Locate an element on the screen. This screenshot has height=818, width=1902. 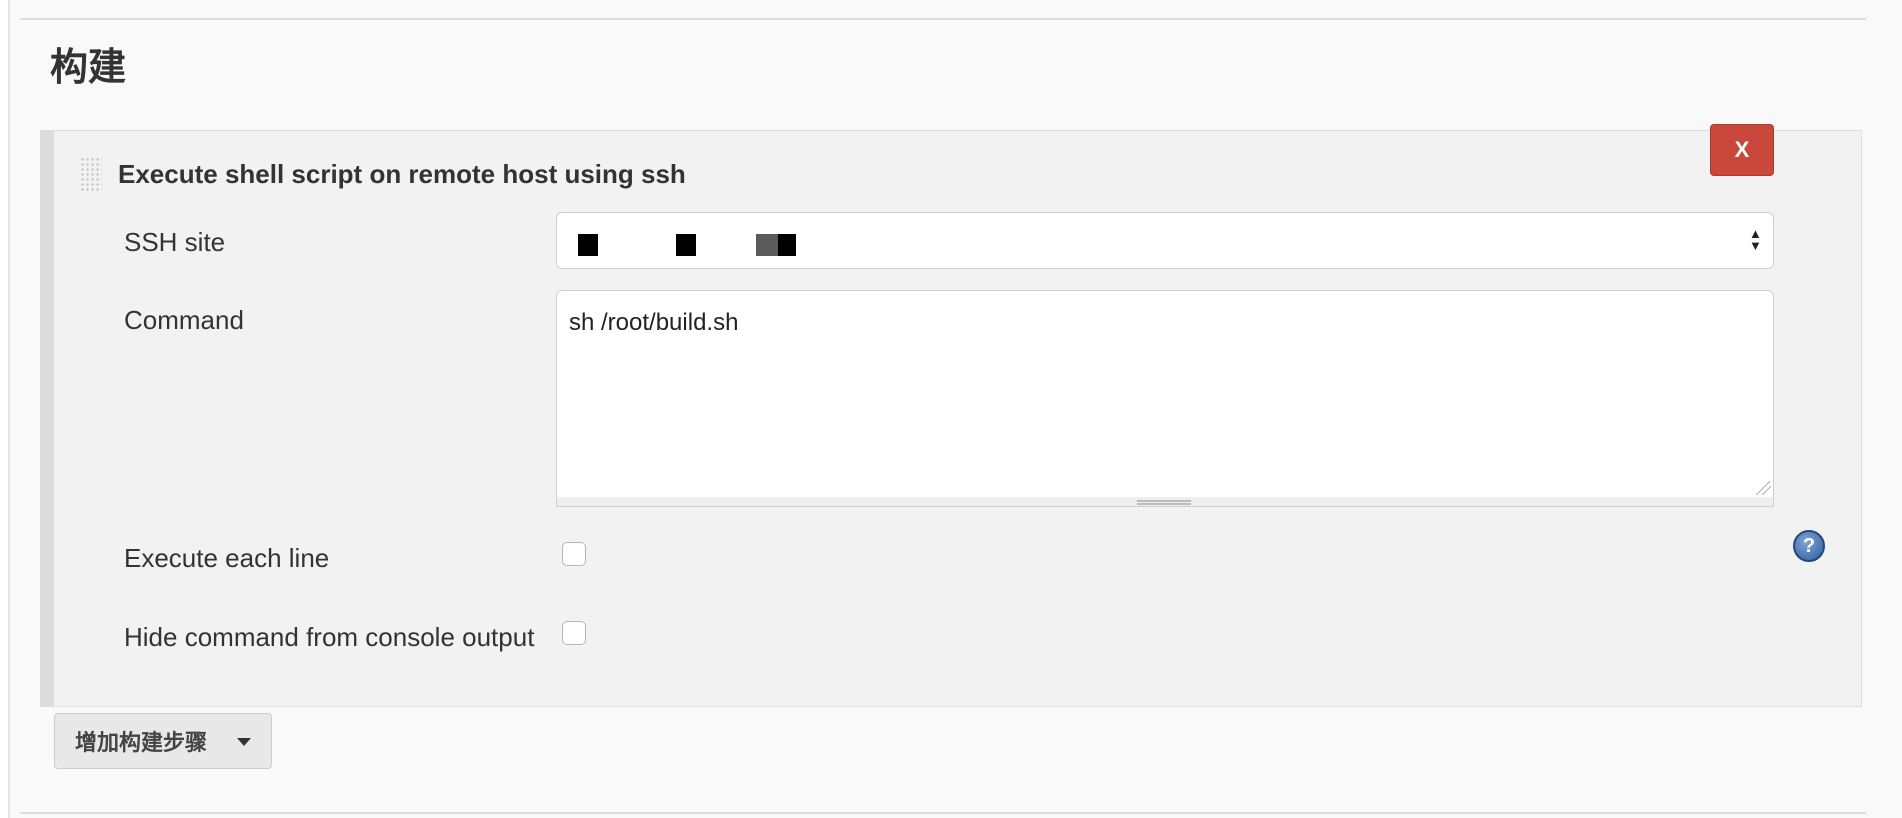
execute-each-line-checkbox is located at coordinates (574, 554).